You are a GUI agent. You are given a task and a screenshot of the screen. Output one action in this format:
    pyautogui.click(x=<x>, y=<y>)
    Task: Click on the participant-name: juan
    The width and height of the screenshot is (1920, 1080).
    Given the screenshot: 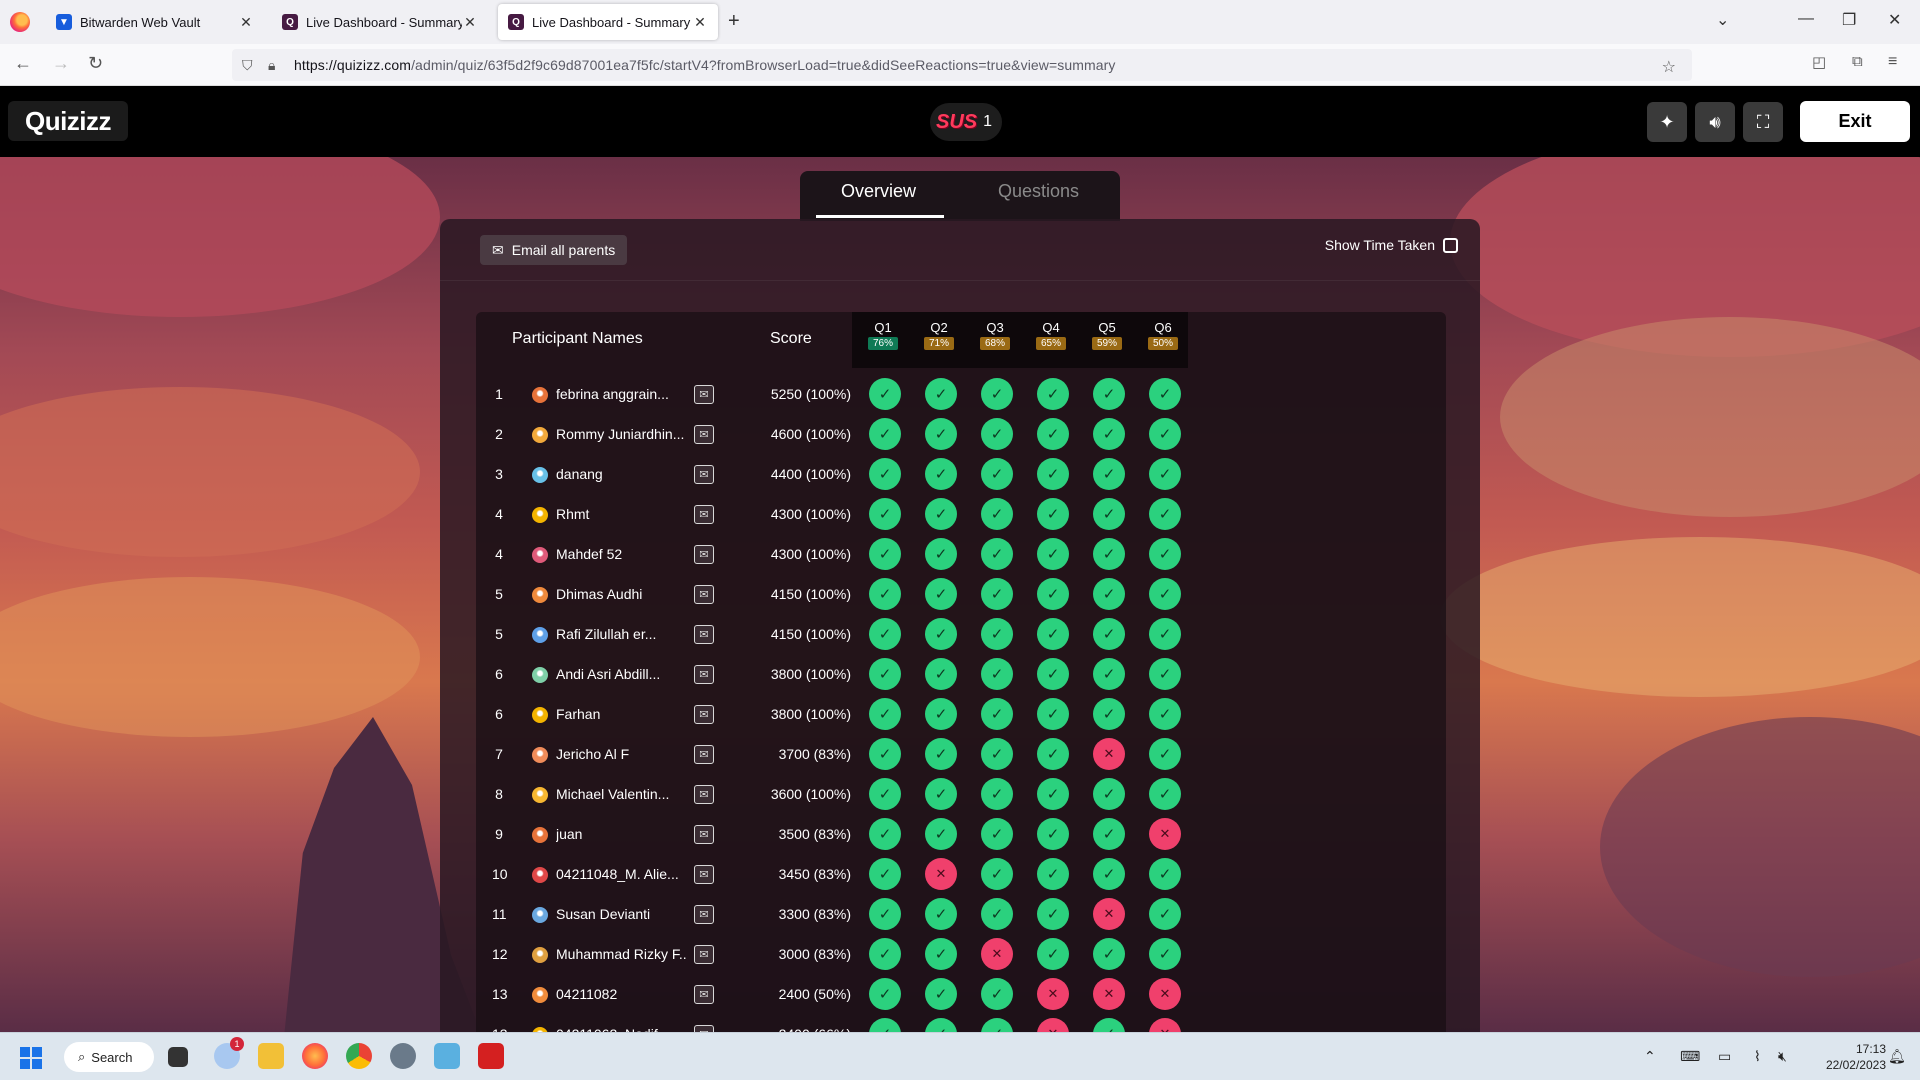 What is the action you would take?
    pyautogui.click(x=621, y=834)
    